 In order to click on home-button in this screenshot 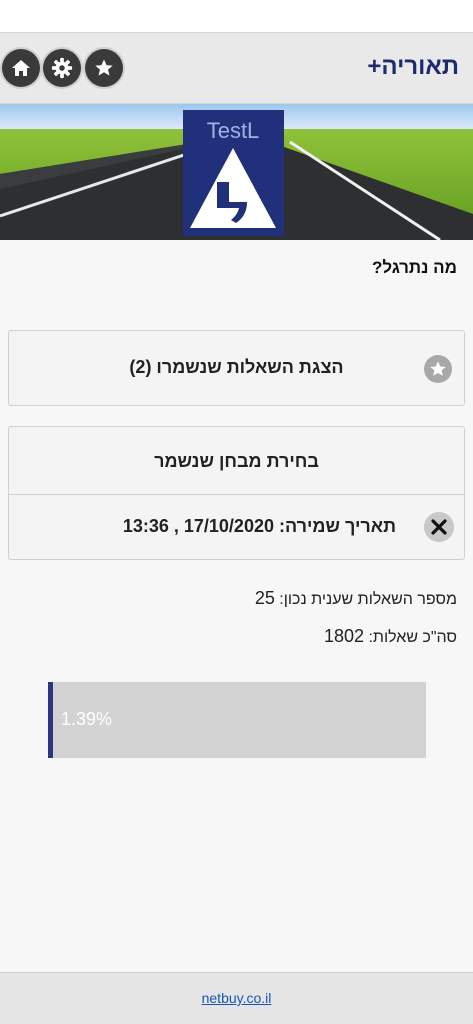, I will do `click(21, 68)`.